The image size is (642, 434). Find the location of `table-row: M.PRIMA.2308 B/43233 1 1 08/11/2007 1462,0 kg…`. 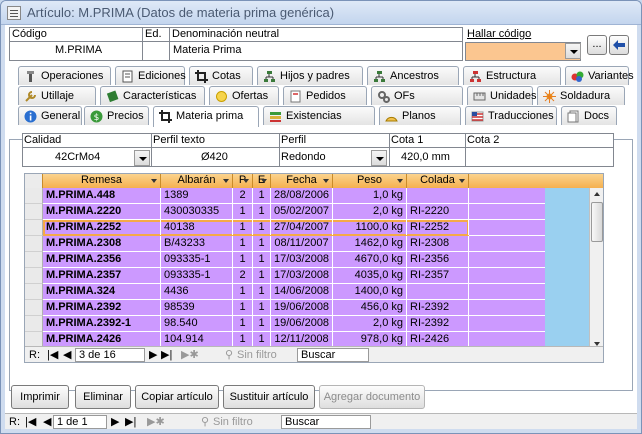

table-row: M.PRIMA.2308 B/43233 1 1 08/11/2007 1462,0 kg… is located at coordinates (256, 244).